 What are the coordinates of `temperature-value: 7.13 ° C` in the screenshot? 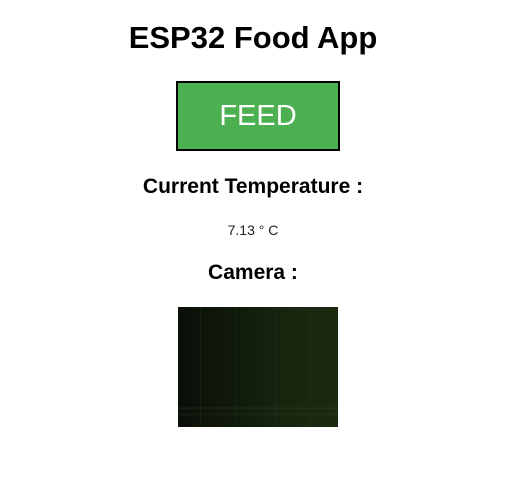 It's located at (253, 230).